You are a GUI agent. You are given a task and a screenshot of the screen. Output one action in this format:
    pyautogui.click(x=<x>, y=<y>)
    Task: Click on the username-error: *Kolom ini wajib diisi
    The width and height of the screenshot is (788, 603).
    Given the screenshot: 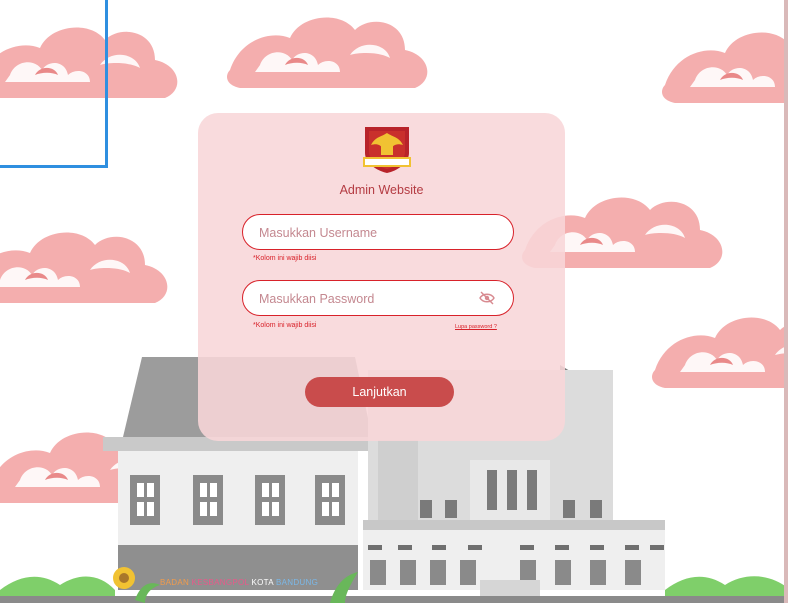 What is the action you would take?
    pyautogui.click(x=285, y=258)
    